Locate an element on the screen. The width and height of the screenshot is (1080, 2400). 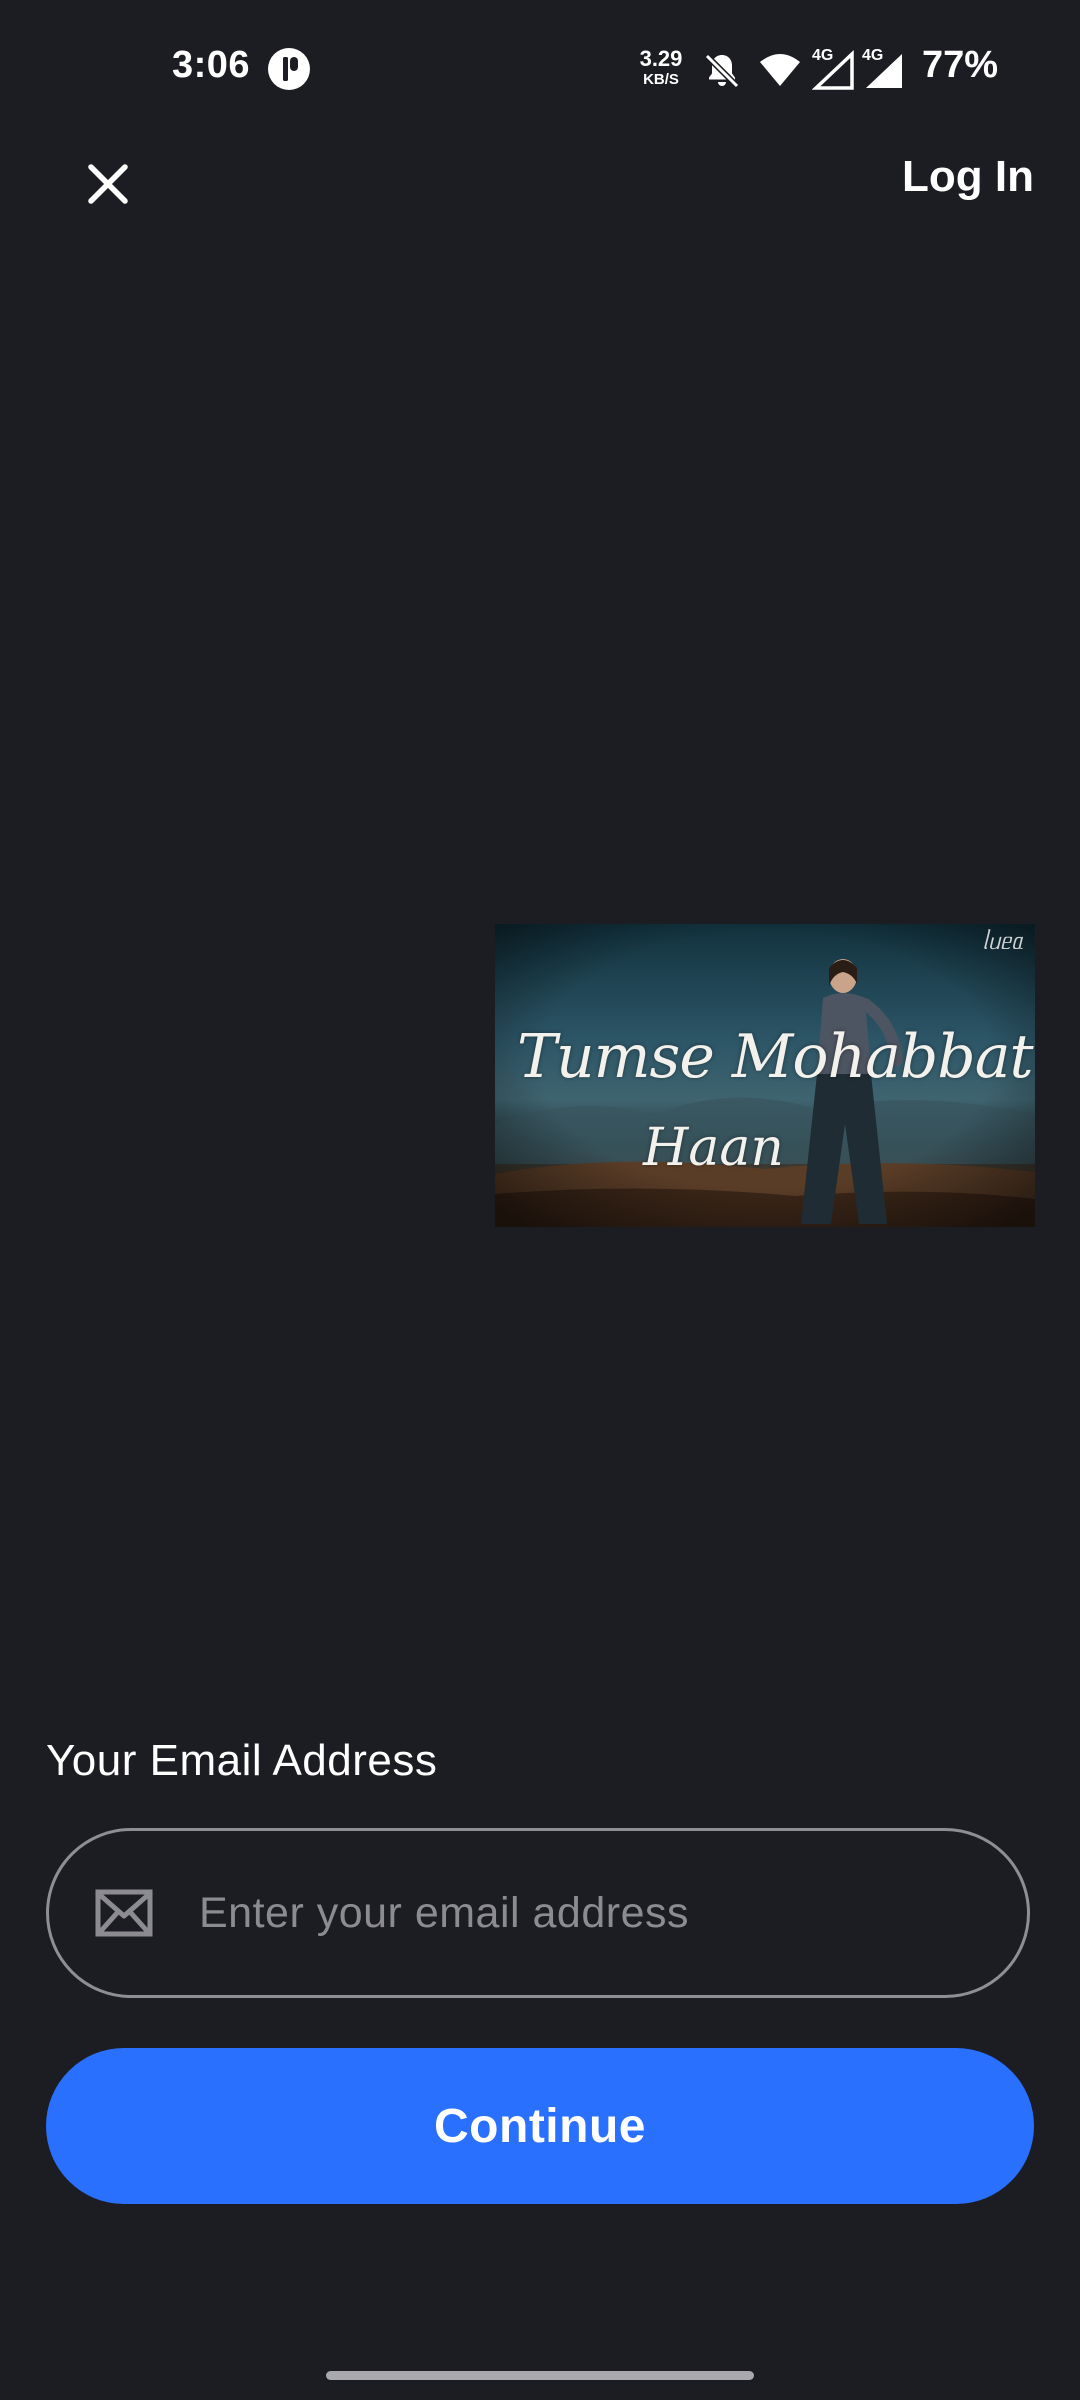
network-speed-value: 3.29 is located at coordinates (661, 58).